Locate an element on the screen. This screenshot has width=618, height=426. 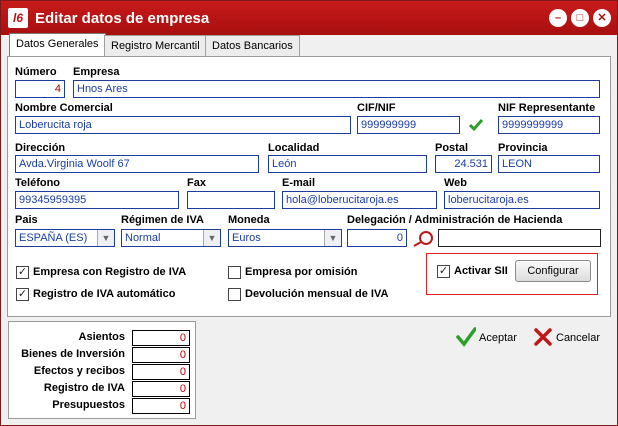
cif-label: CIF/NIF is located at coordinates (376, 108).